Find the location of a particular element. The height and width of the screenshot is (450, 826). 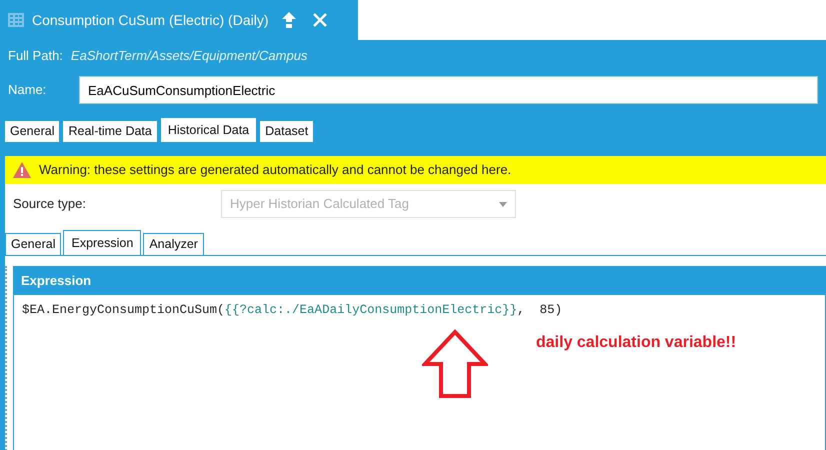

warning-text: Warning: these settings are generated automatically and cannot be changed here. is located at coordinates (275, 170).